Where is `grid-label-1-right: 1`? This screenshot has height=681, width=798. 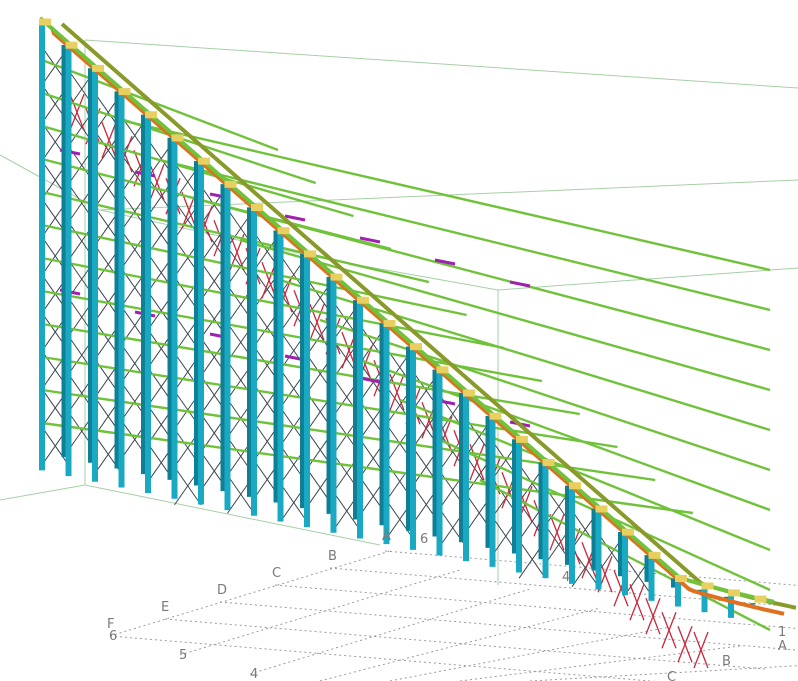
grid-label-1-right: 1 is located at coordinates (782, 632).